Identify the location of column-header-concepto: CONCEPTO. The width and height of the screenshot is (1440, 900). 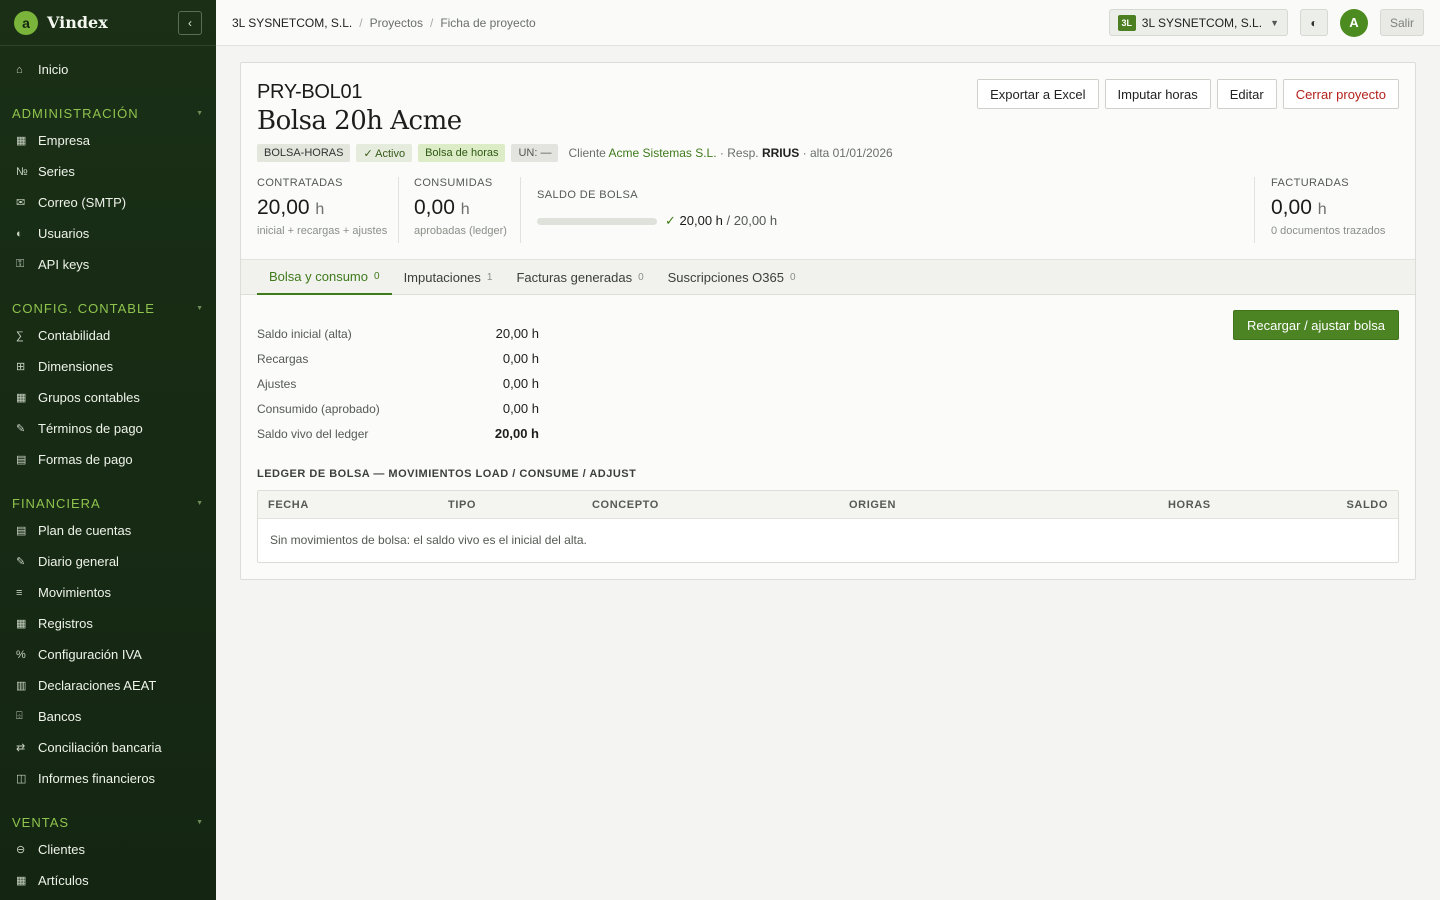
(625, 505).